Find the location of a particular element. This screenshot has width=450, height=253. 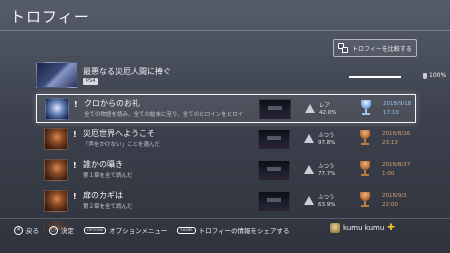

trophy-name: 災厄世界へようこそ is located at coordinates (119, 133).